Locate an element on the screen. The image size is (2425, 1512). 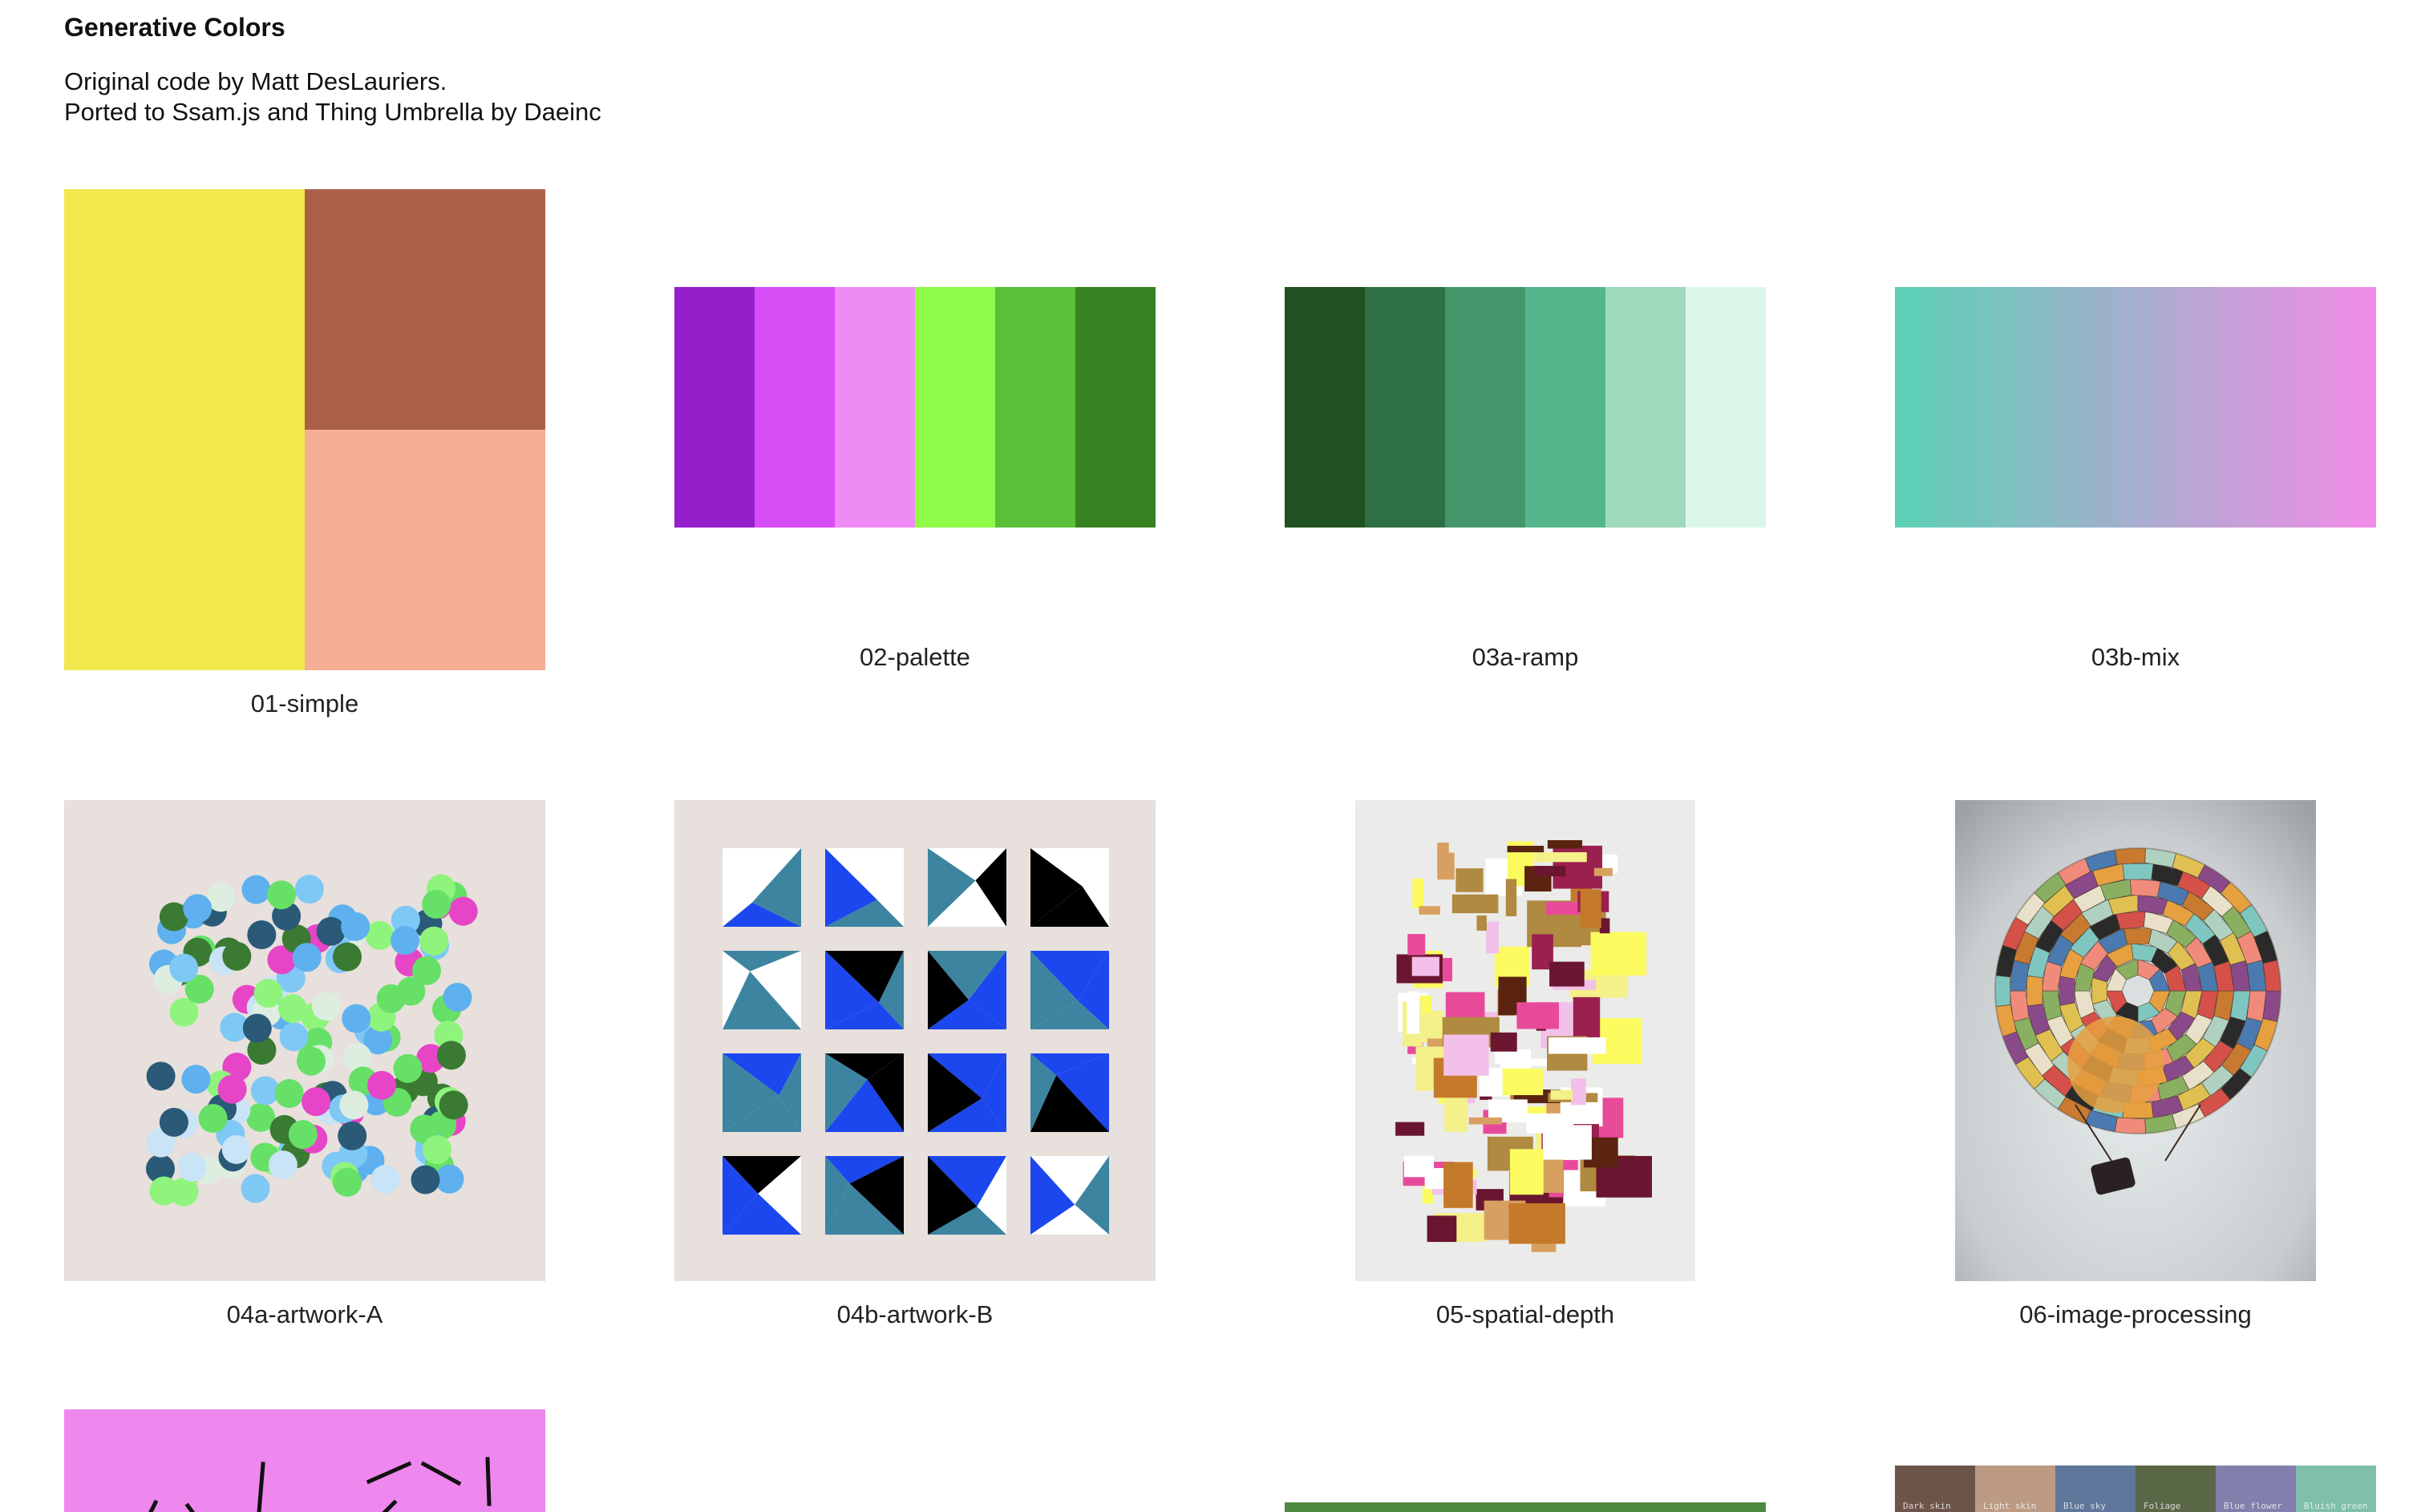
sketch-label: 06-image-processing is located at coordinates (2135, 1314).